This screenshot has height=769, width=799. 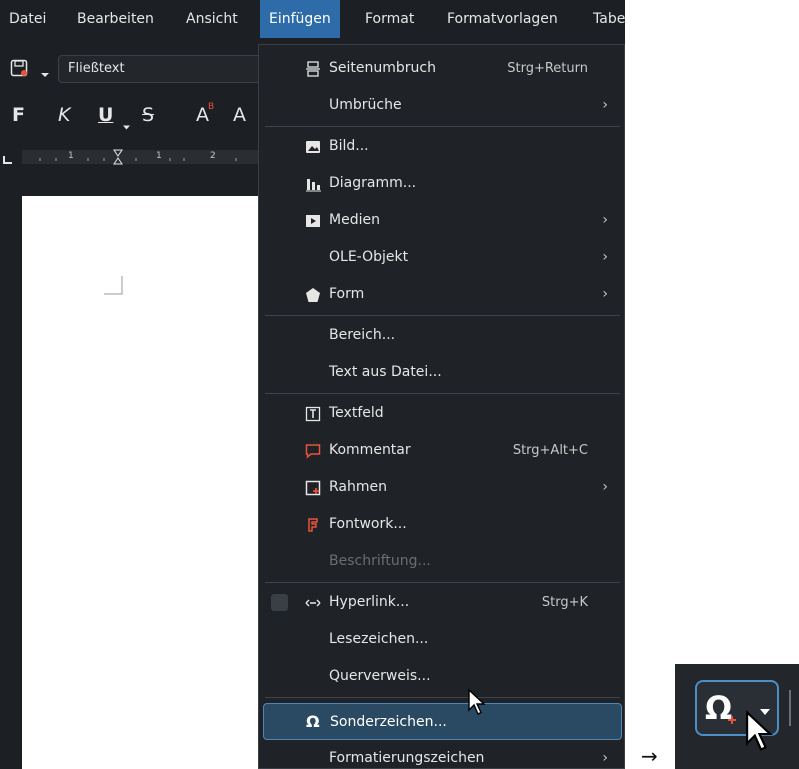 I want to click on shape-icon, so click(x=313, y=295).